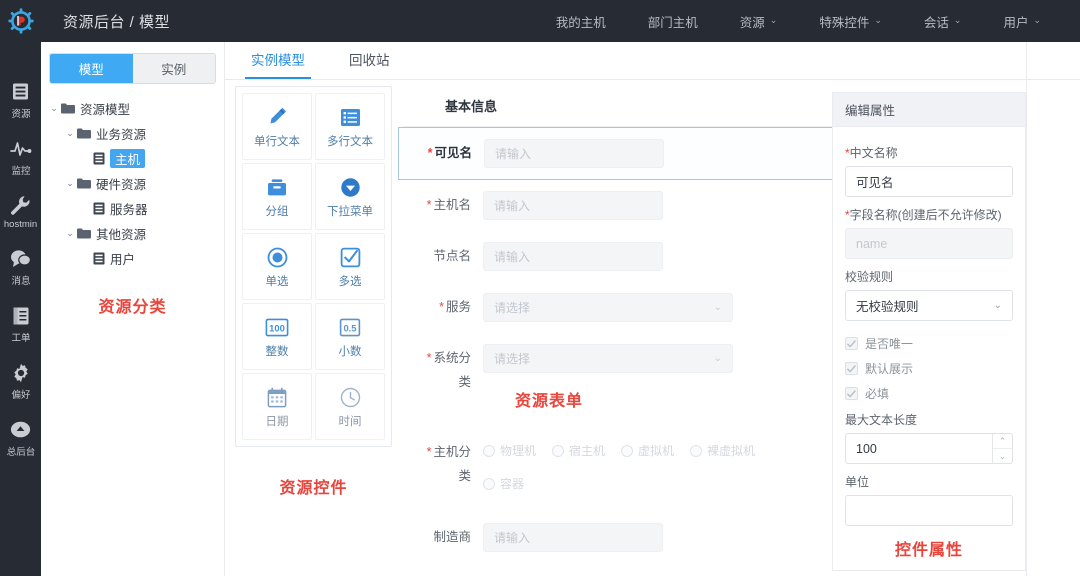 This screenshot has height=576, width=1080. I want to click on widget-time: 时间, so click(350, 406).